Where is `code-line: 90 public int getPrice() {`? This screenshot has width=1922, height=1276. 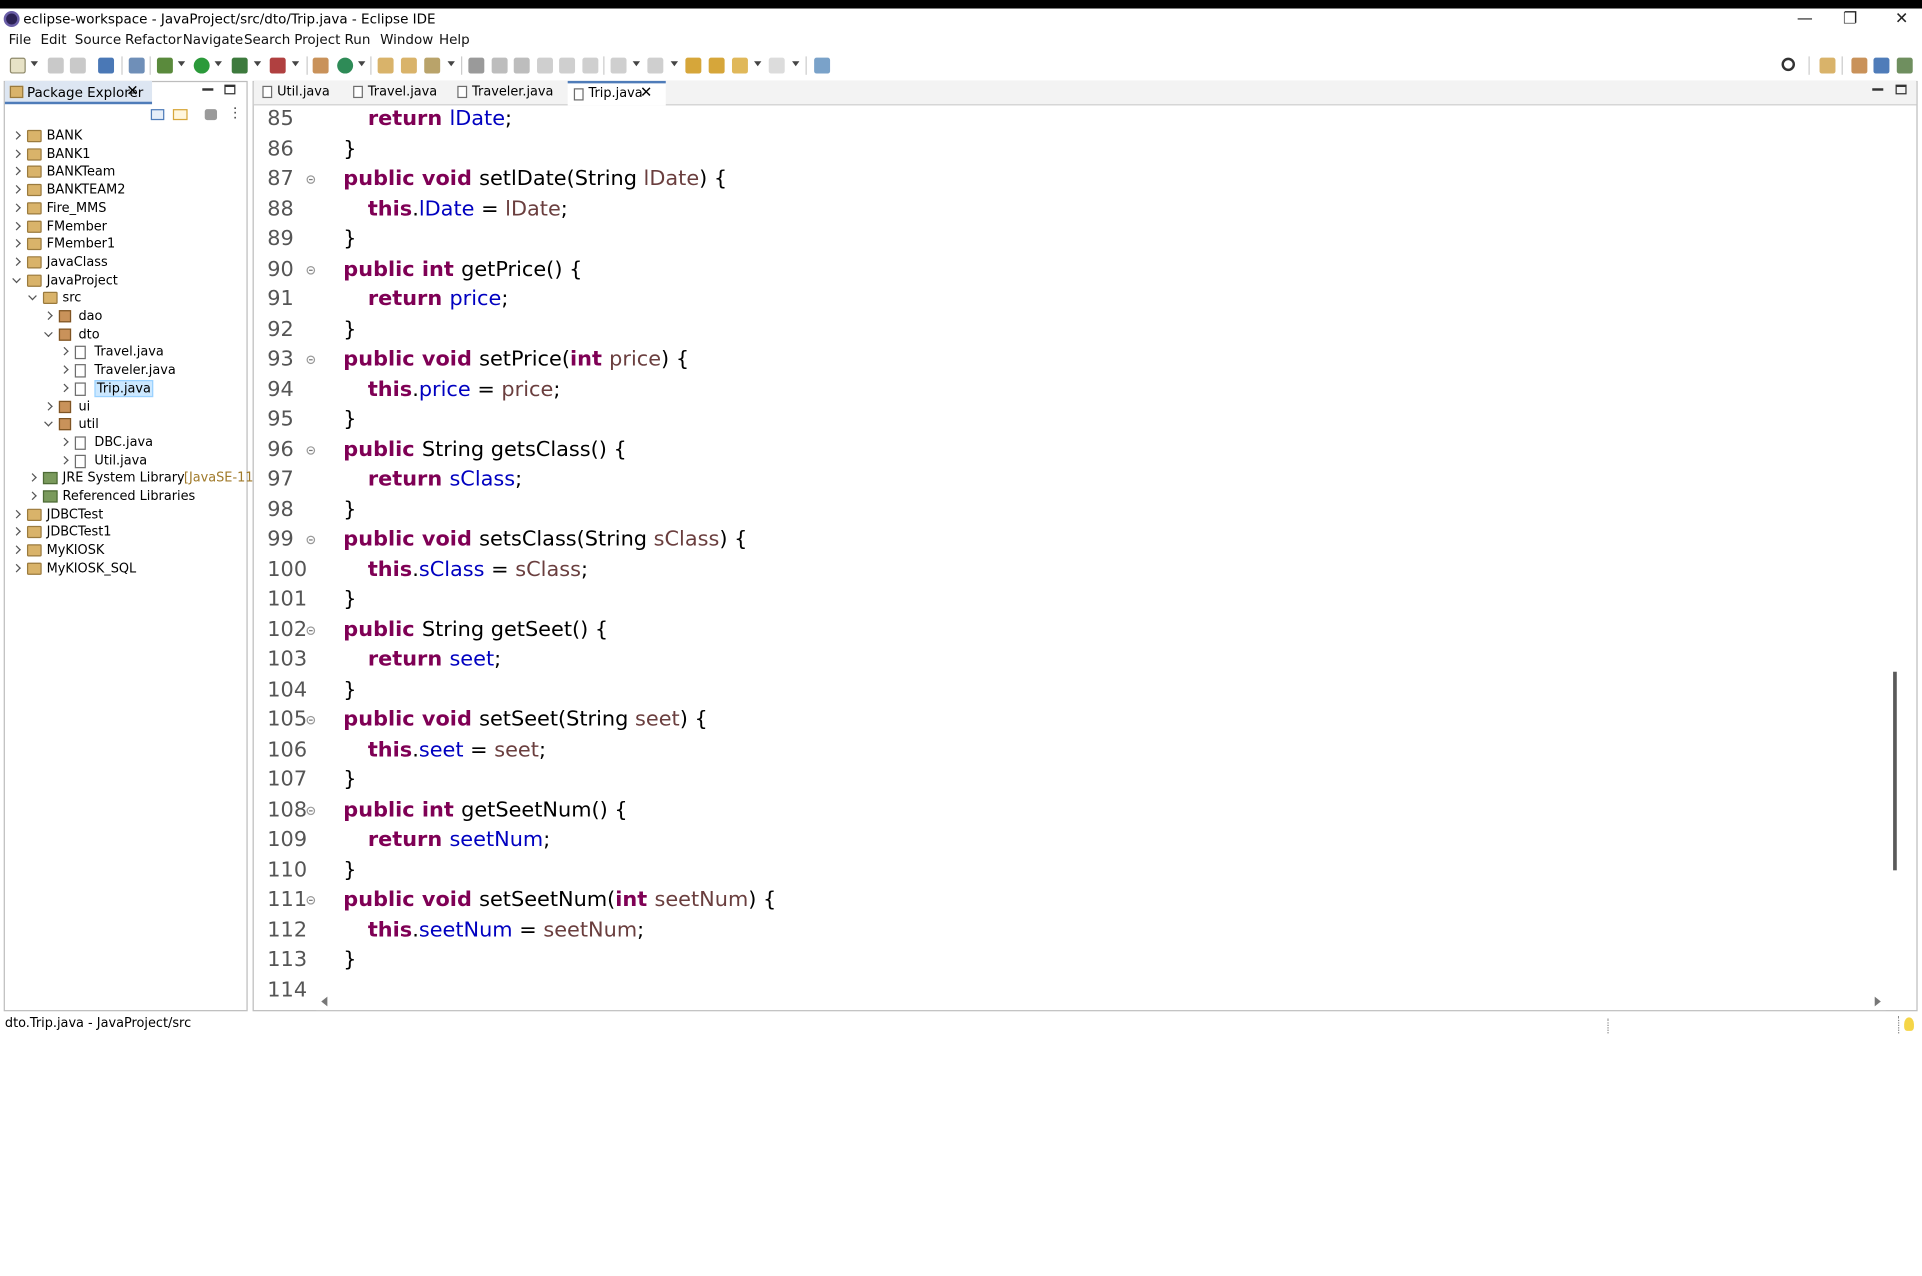 code-line: 90 public int getPrice() { is located at coordinates (1066, 270).